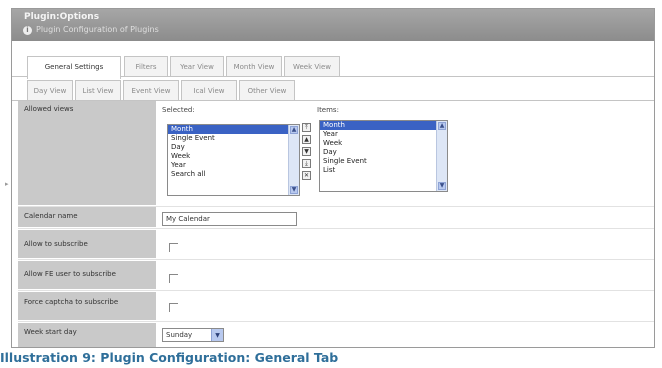 The image size is (662, 368). I want to click on items-list-label: Items:, so click(328, 110).